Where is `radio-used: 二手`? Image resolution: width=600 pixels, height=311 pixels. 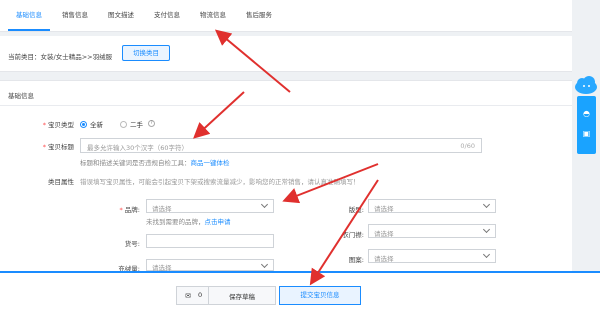
radio-used: 二手 is located at coordinates (131, 124).